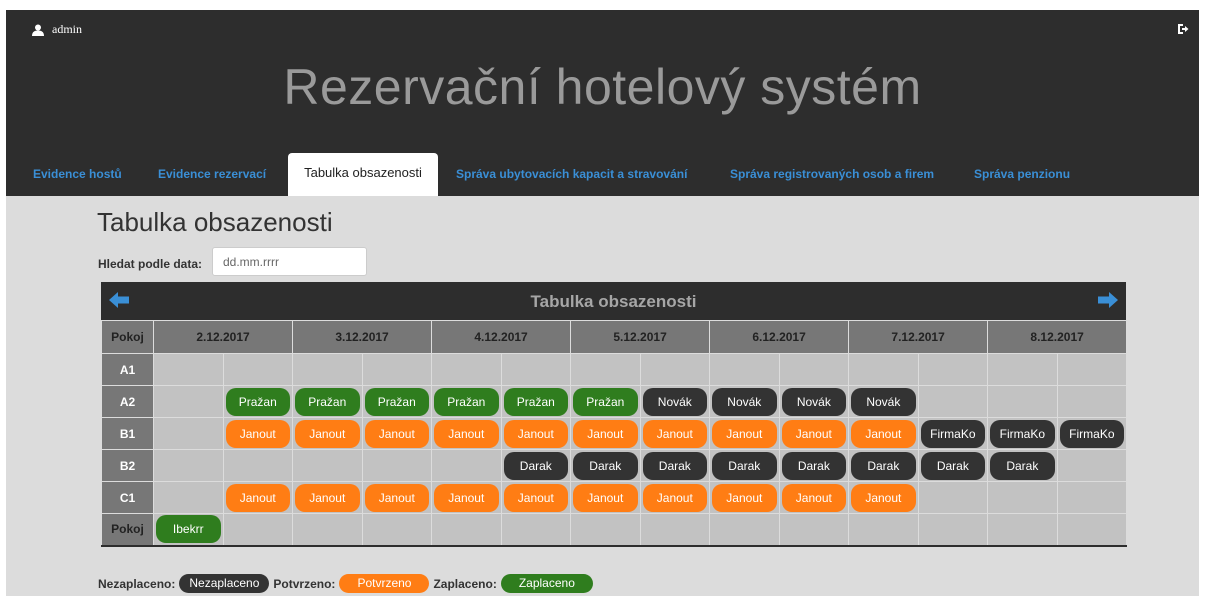 The width and height of the screenshot is (1206, 596). I want to click on logout-button, so click(1183, 31).